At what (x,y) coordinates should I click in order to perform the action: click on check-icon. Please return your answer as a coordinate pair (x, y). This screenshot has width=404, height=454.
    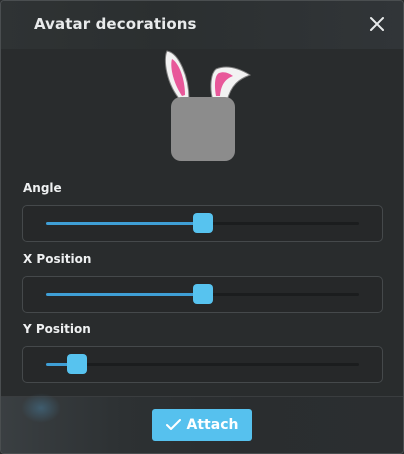
    Looking at the image, I should click on (173, 424).